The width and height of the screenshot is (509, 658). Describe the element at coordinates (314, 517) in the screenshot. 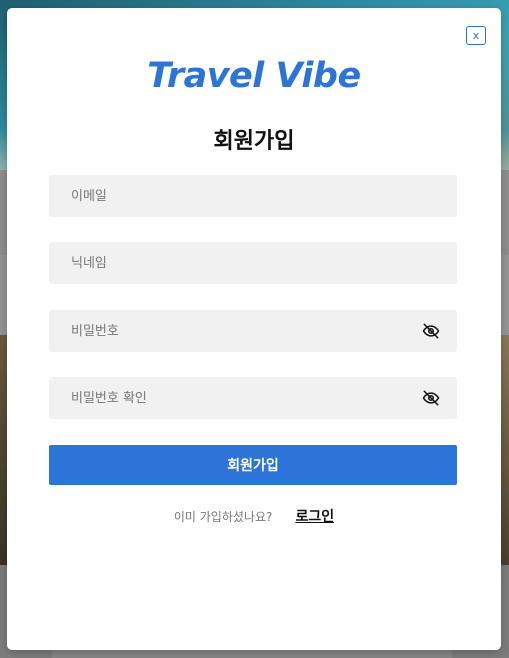

I see `login-link: 로그인` at that location.